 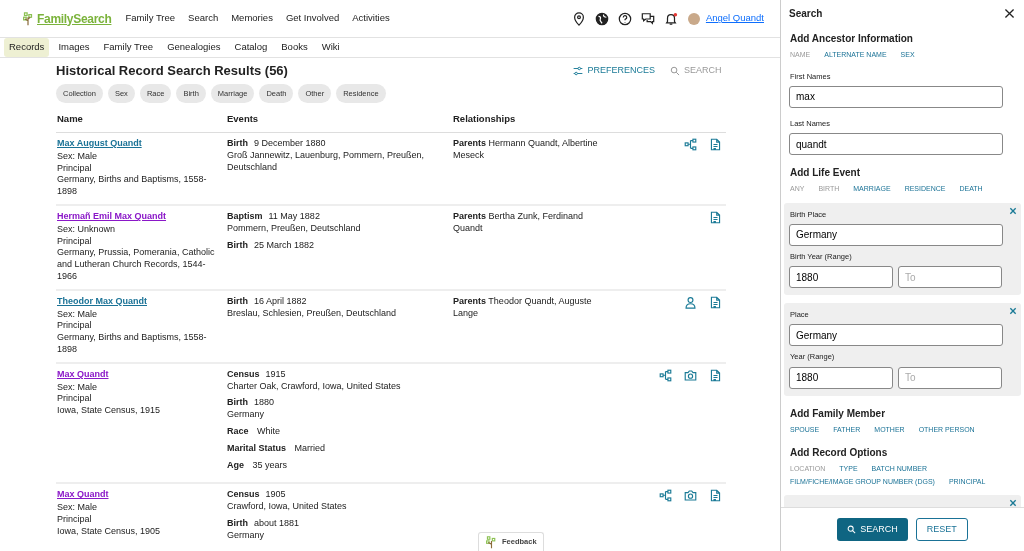 I want to click on record-name-link: Hermañ Emil Max Quandt, so click(x=112, y=217).